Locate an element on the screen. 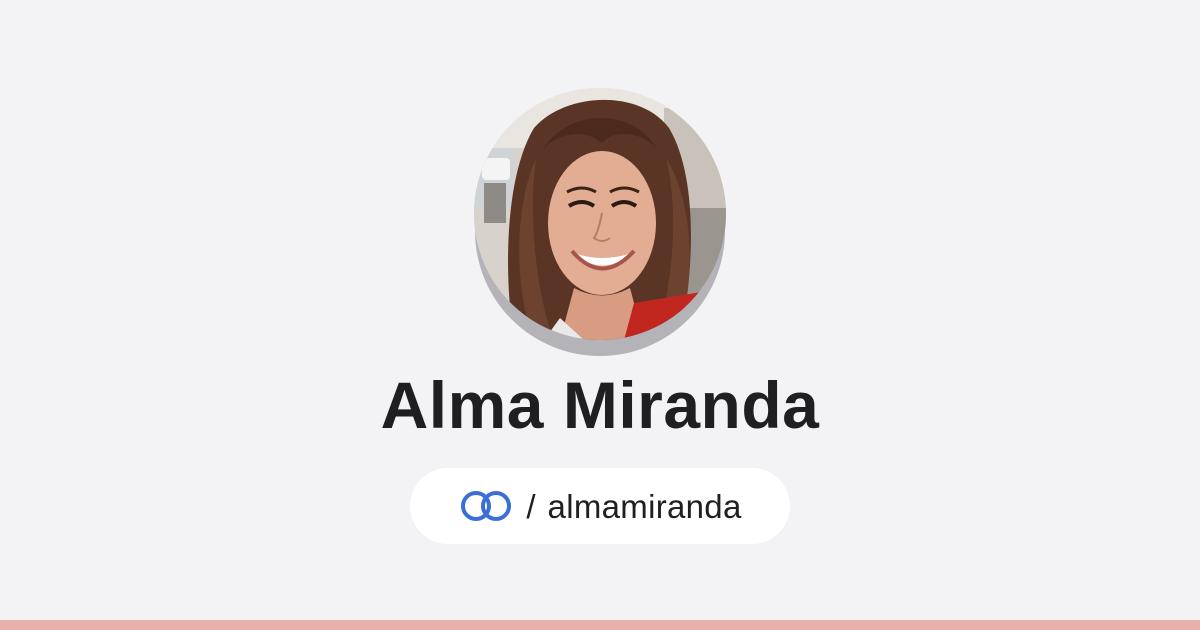  avatar-container is located at coordinates (600, 222).